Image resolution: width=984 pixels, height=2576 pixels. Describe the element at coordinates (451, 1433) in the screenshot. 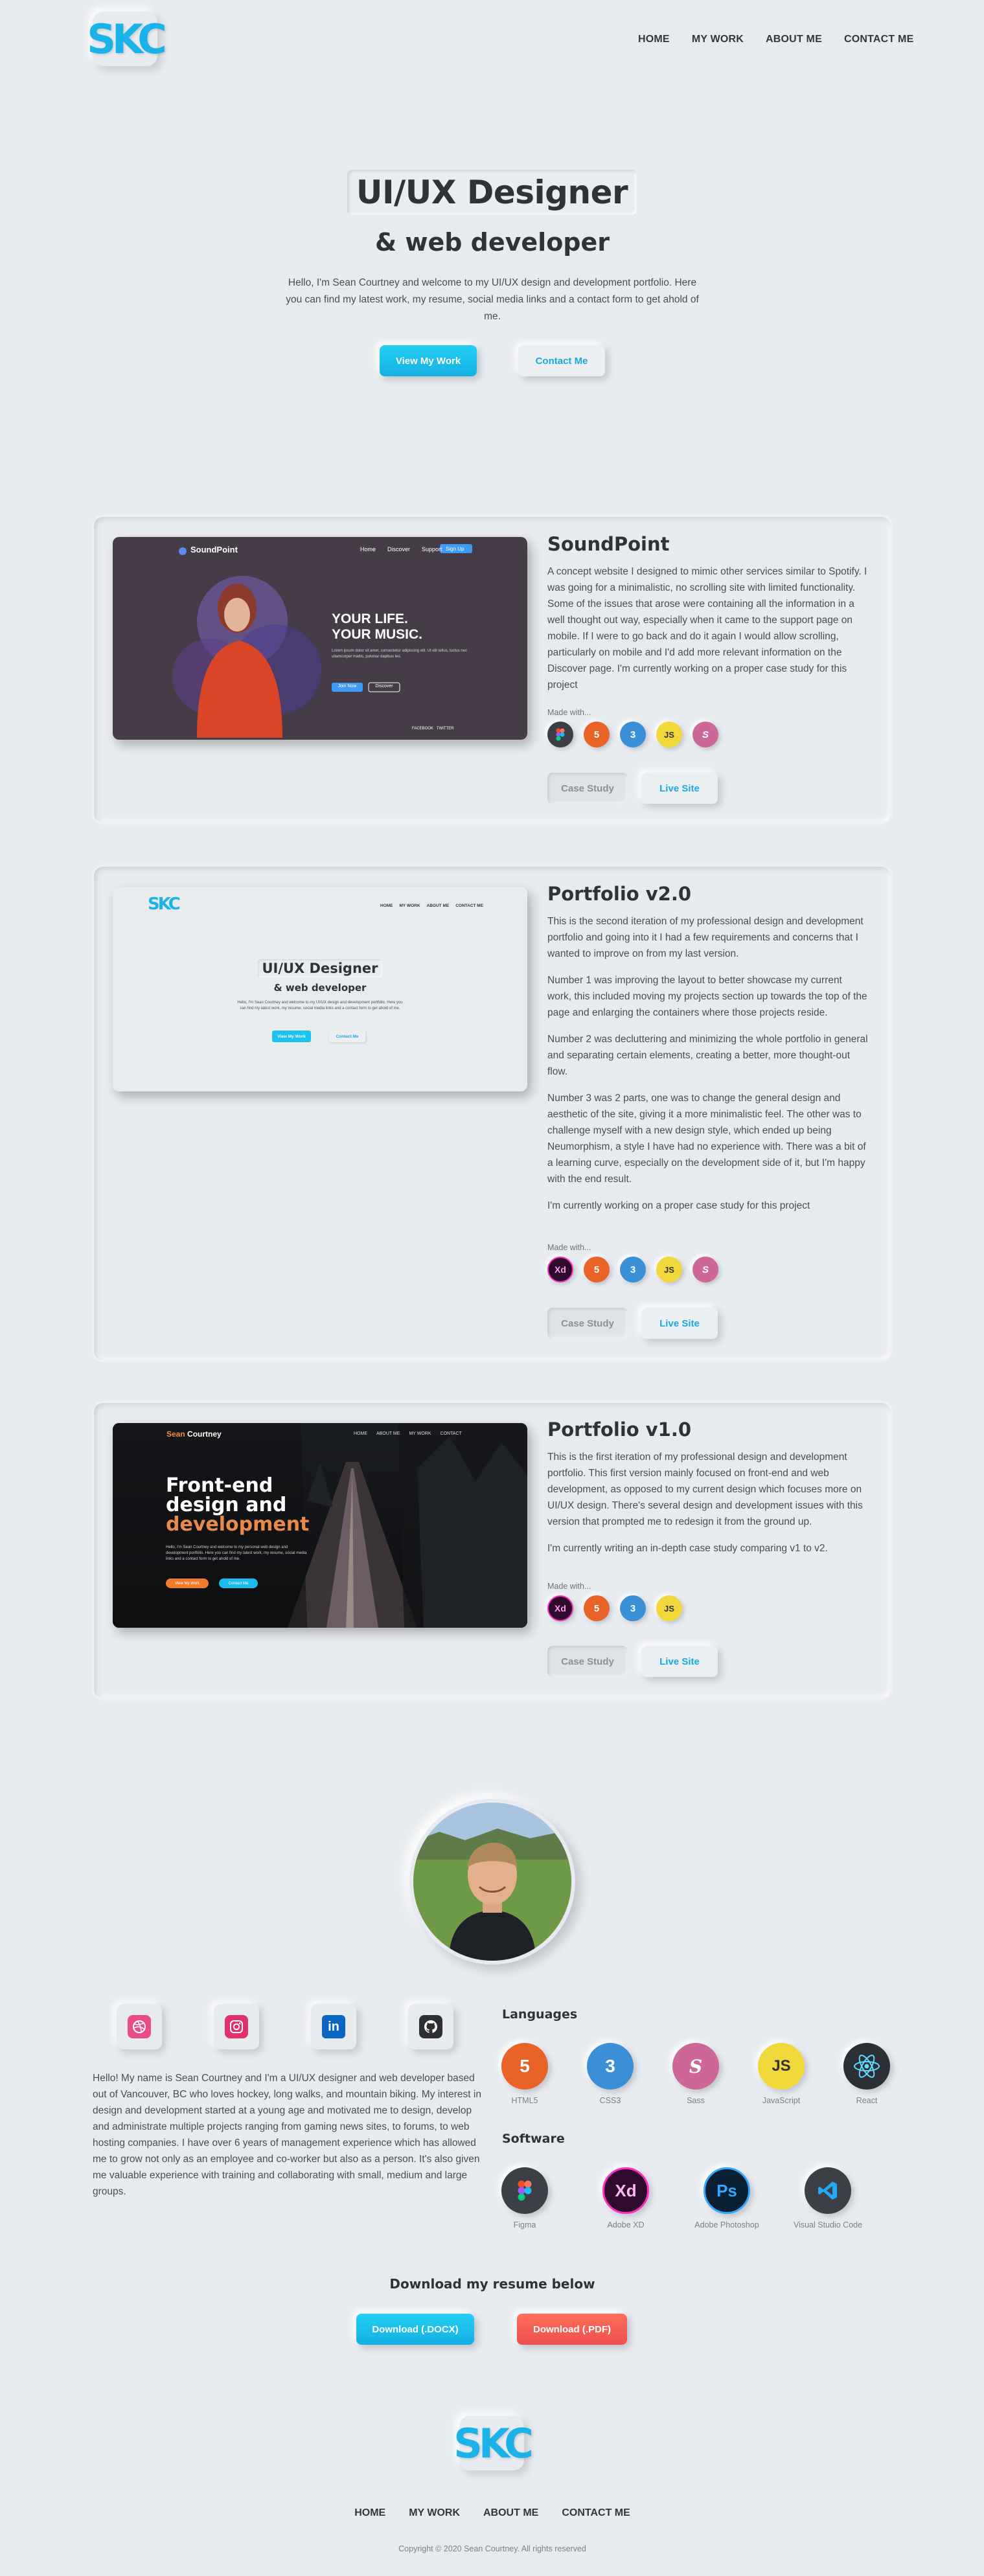

I see `v1-nav-item: CONTACT` at that location.